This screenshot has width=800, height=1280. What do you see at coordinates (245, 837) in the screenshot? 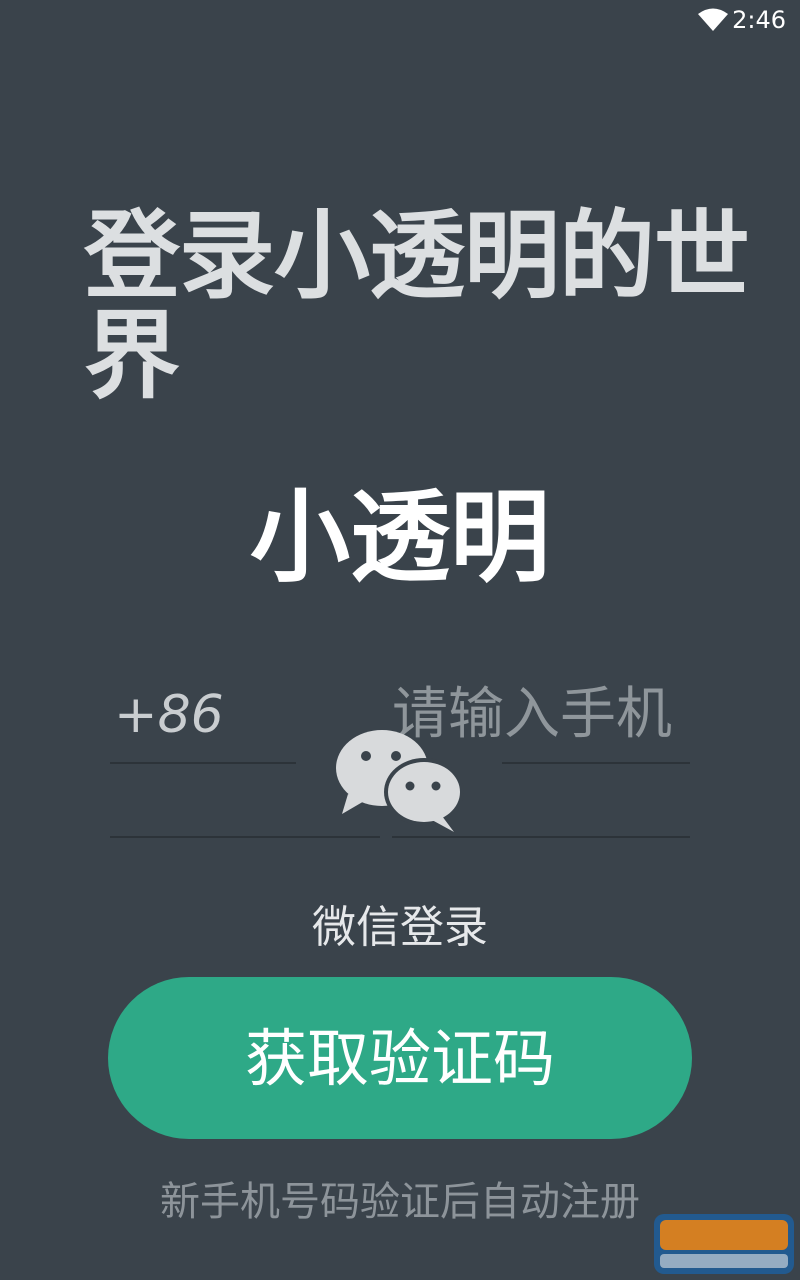
I see `divider-left` at bounding box center [245, 837].